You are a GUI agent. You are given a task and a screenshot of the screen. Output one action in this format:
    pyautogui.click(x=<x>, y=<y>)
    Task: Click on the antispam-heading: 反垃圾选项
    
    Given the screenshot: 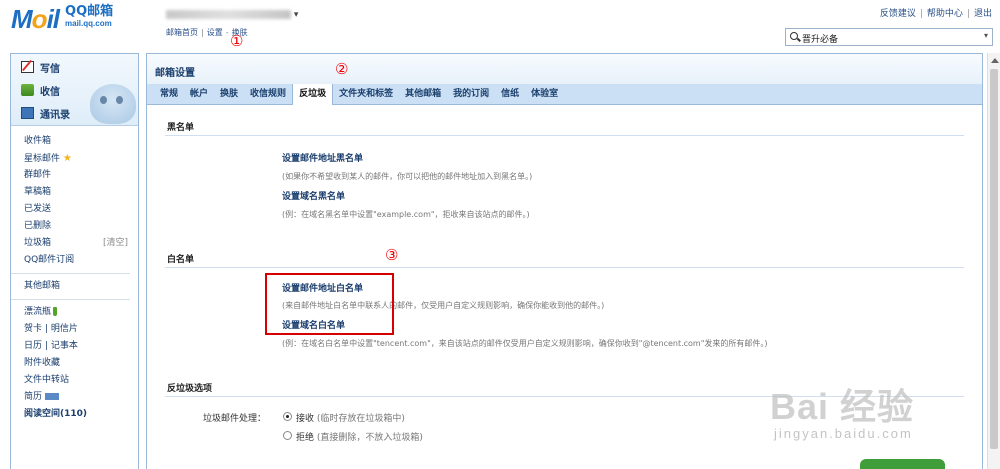 What is the action you would take?
    pyautogui.click(x=190, y=389)
    